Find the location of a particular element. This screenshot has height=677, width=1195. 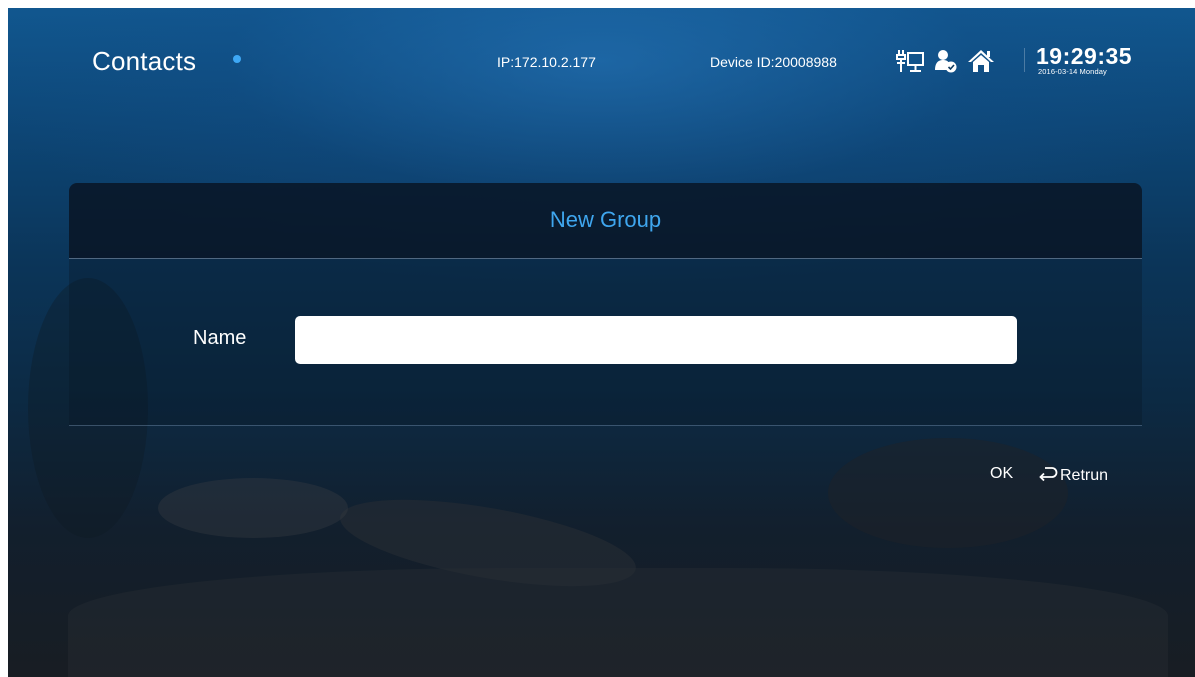

ok-button: OK is located at coordinates (1001, 474).